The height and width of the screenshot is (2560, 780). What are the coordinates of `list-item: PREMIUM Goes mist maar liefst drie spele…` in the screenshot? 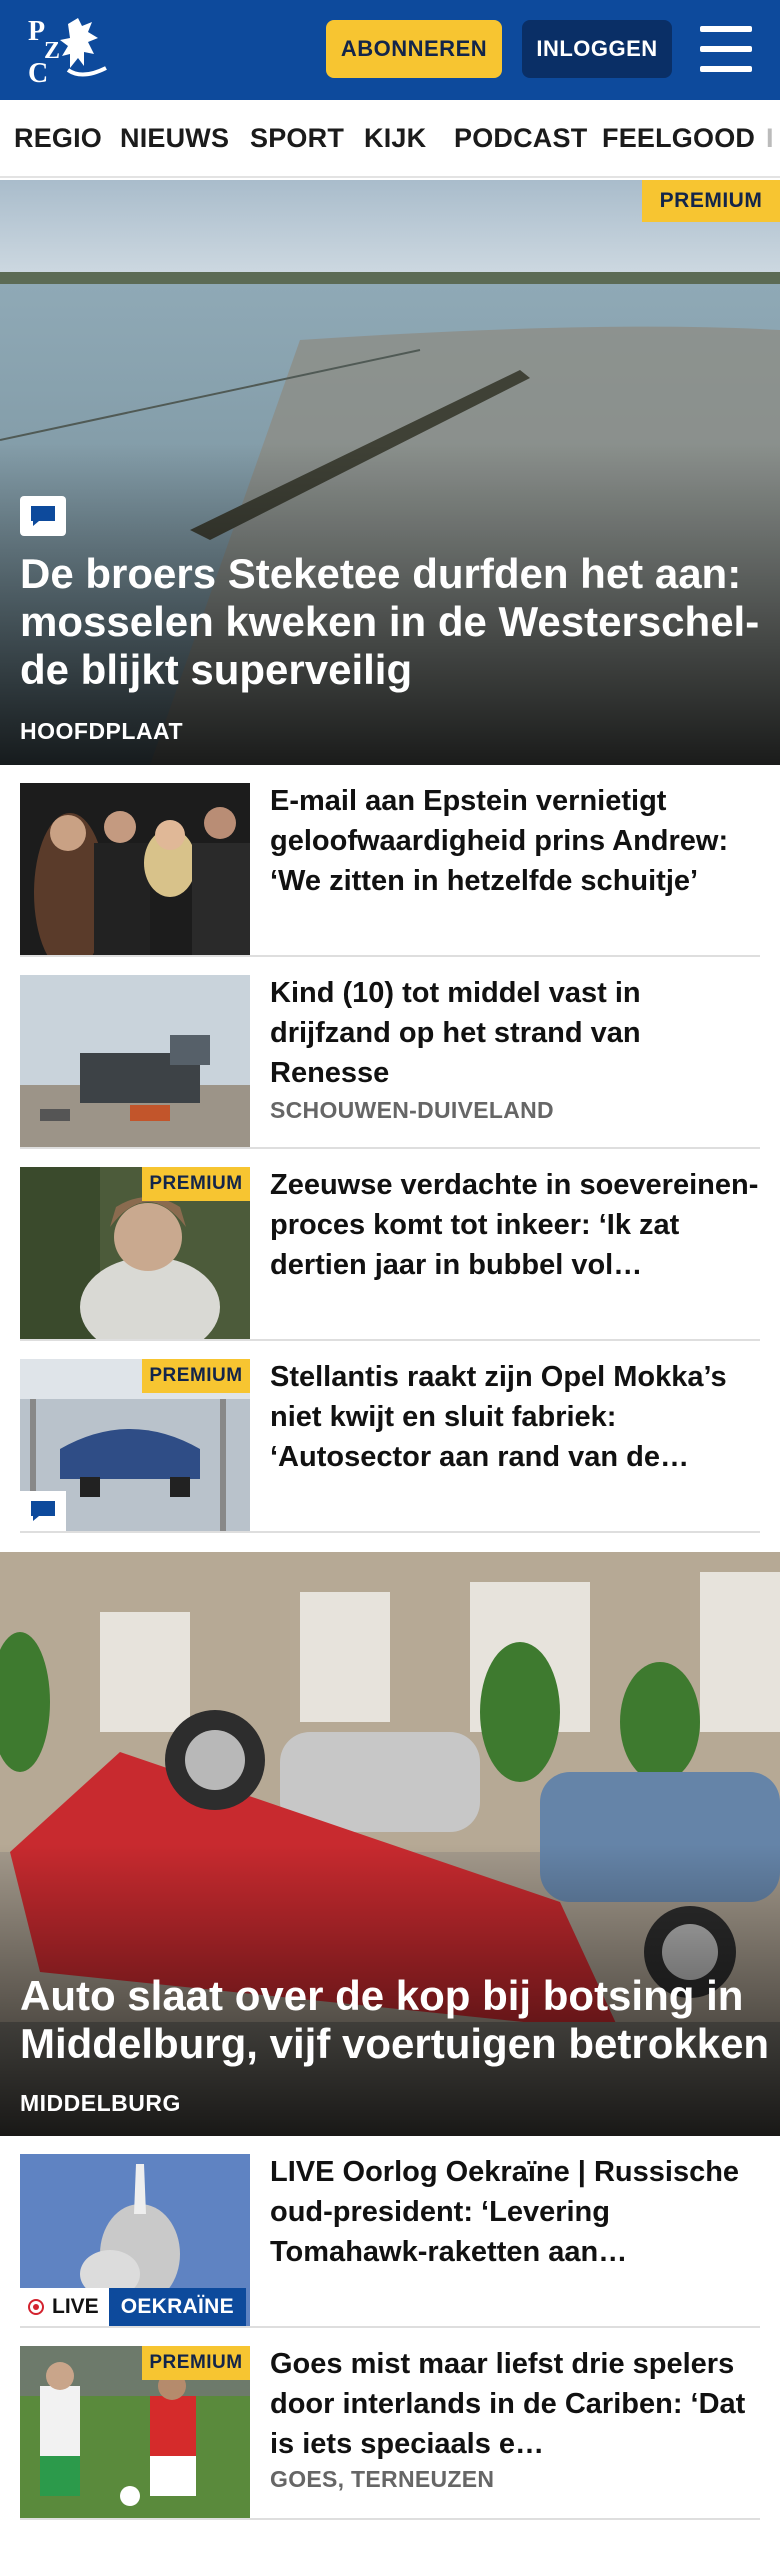 It's located at (390, 2424).